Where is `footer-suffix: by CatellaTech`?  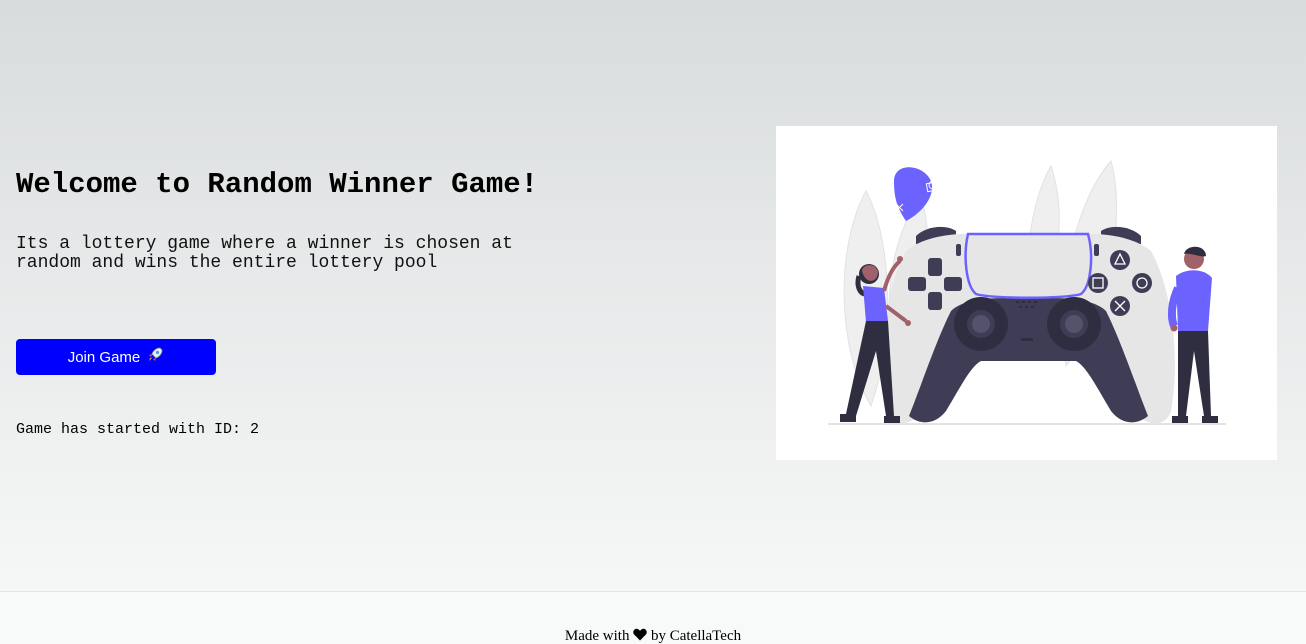
footer-suffix: by CatellaTech is located at coordinates (696, 636).